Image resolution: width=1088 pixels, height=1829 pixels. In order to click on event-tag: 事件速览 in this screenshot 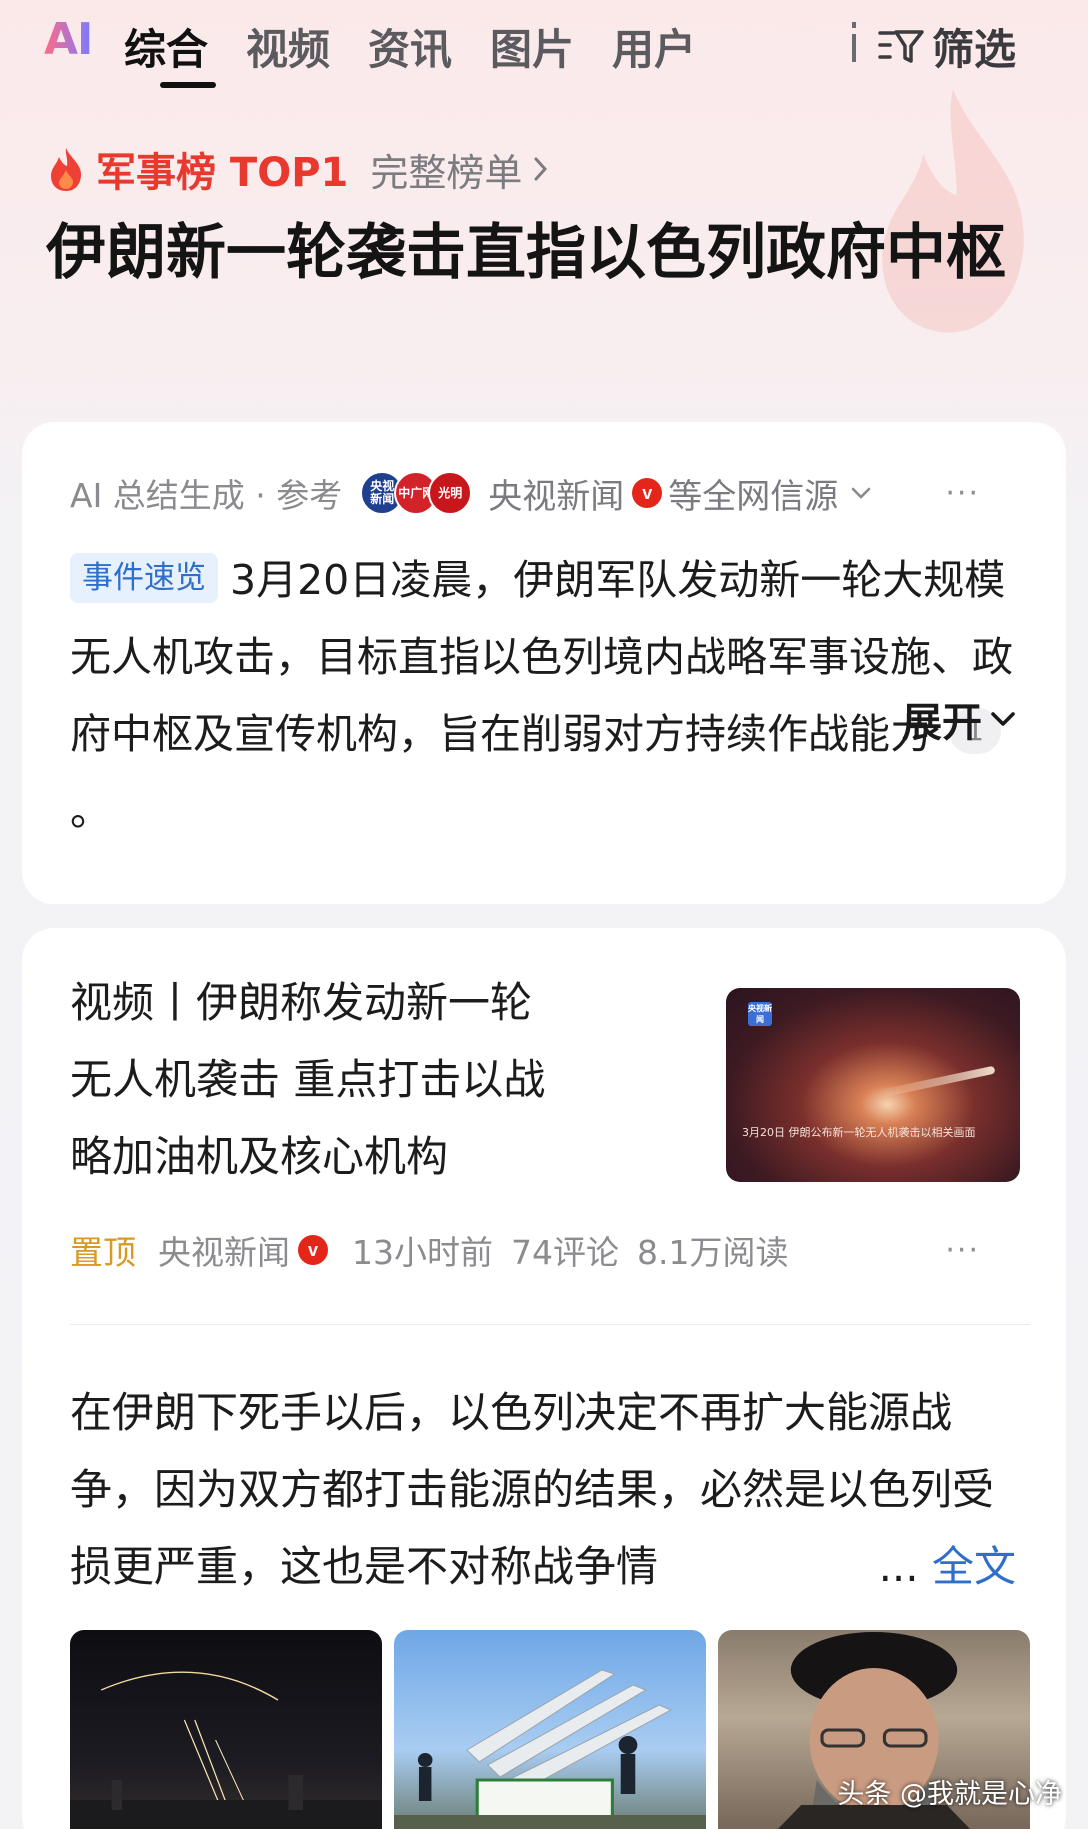, I will do `click(144, 578)`.